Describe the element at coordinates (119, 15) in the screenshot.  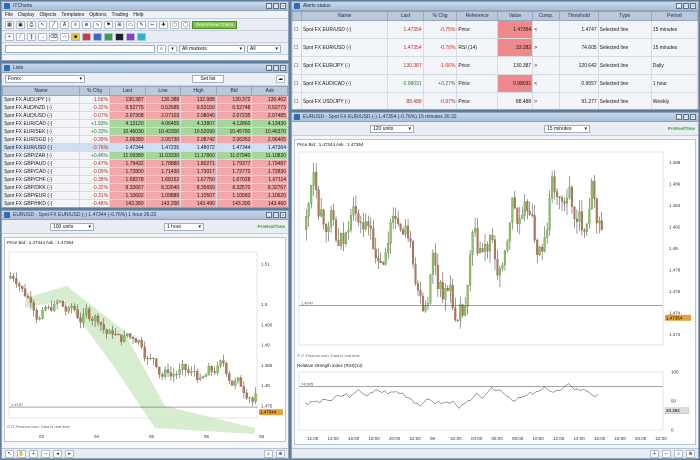
I see `menu-trading: Trading` at that location.